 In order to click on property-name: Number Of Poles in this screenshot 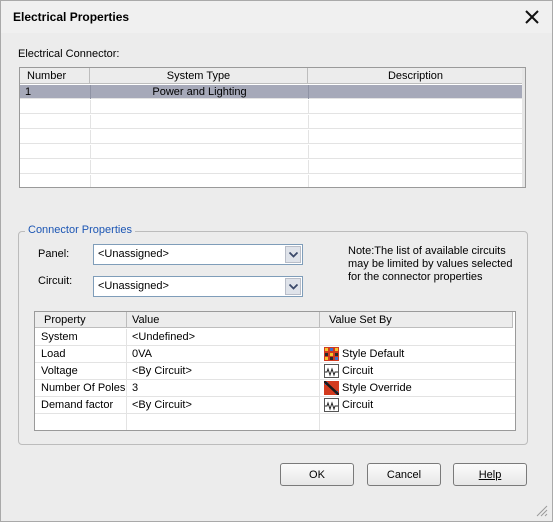, I will do `click(81, 388)`.